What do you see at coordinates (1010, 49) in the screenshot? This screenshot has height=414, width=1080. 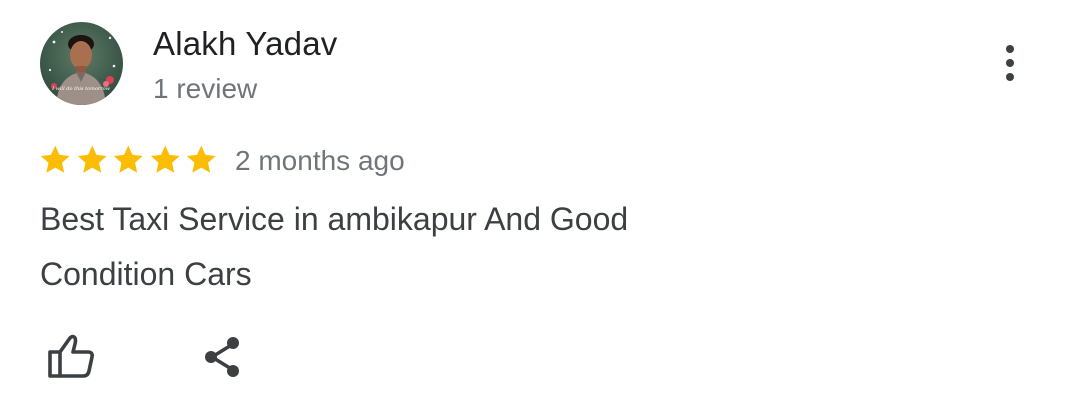 I see `more-vert-icon` at bounding box center [1010, 49].